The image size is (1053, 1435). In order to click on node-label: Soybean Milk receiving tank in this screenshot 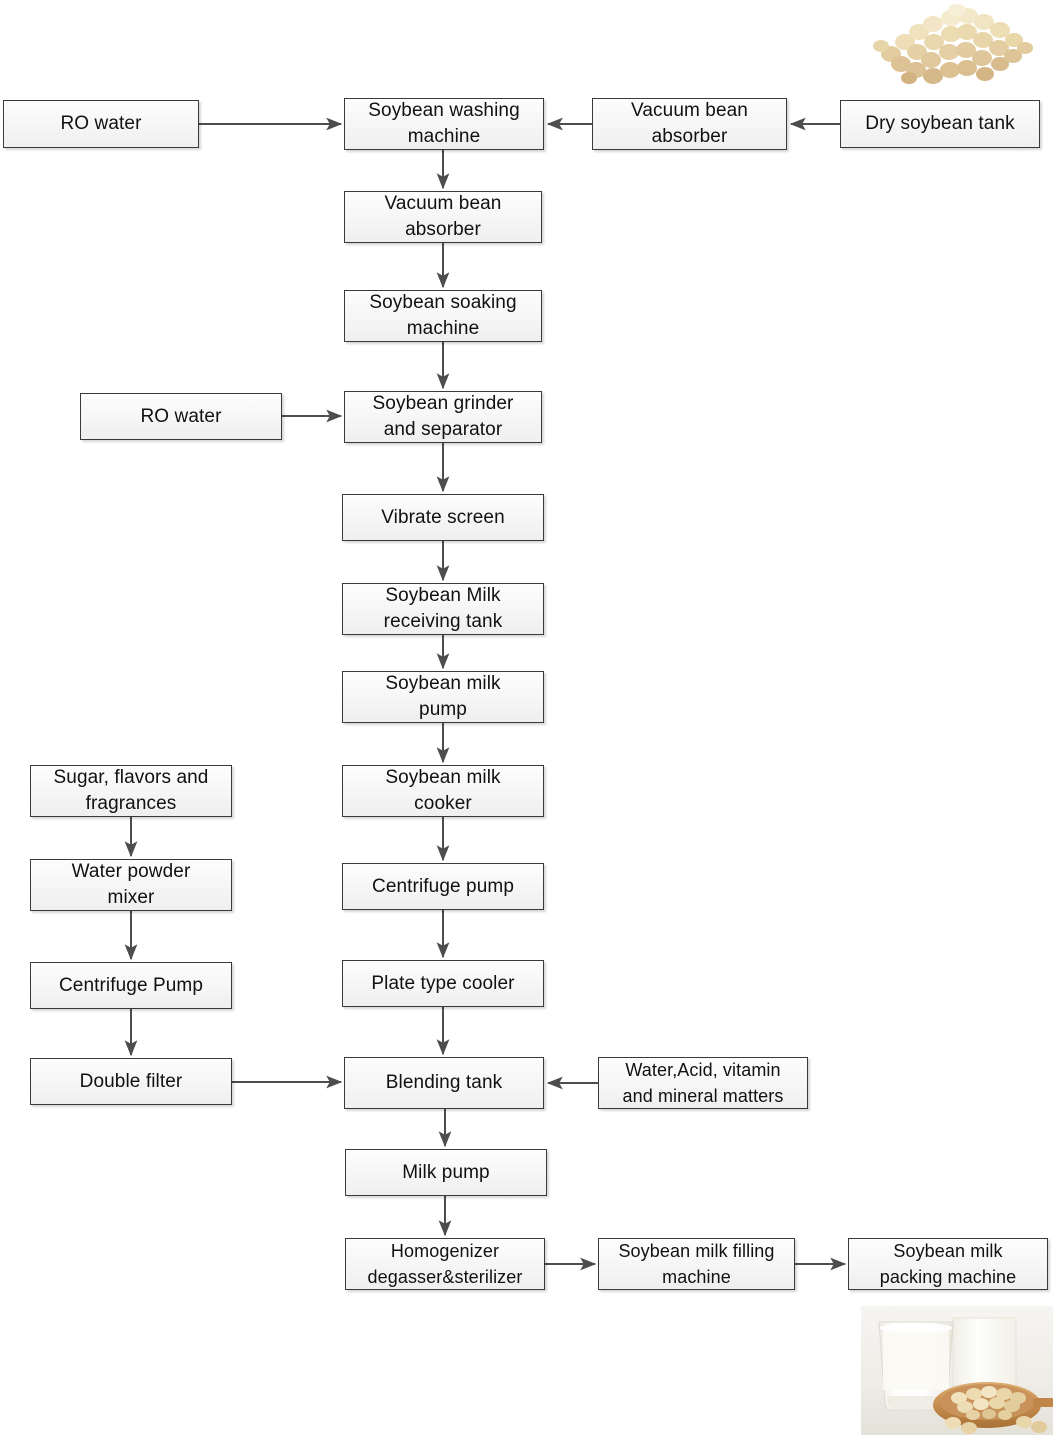, I will do `click(443, 608)`.